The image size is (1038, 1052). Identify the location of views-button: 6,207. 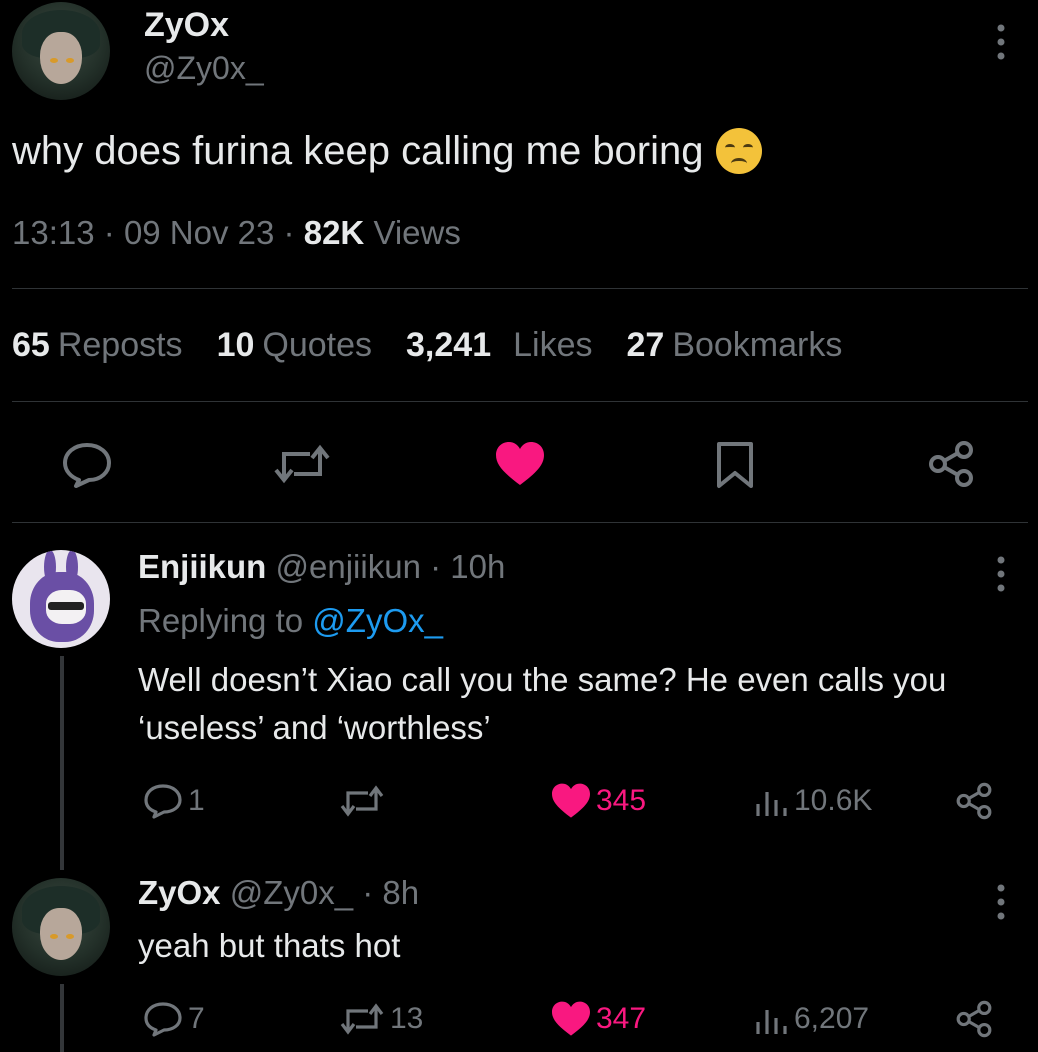
(811, 1019).